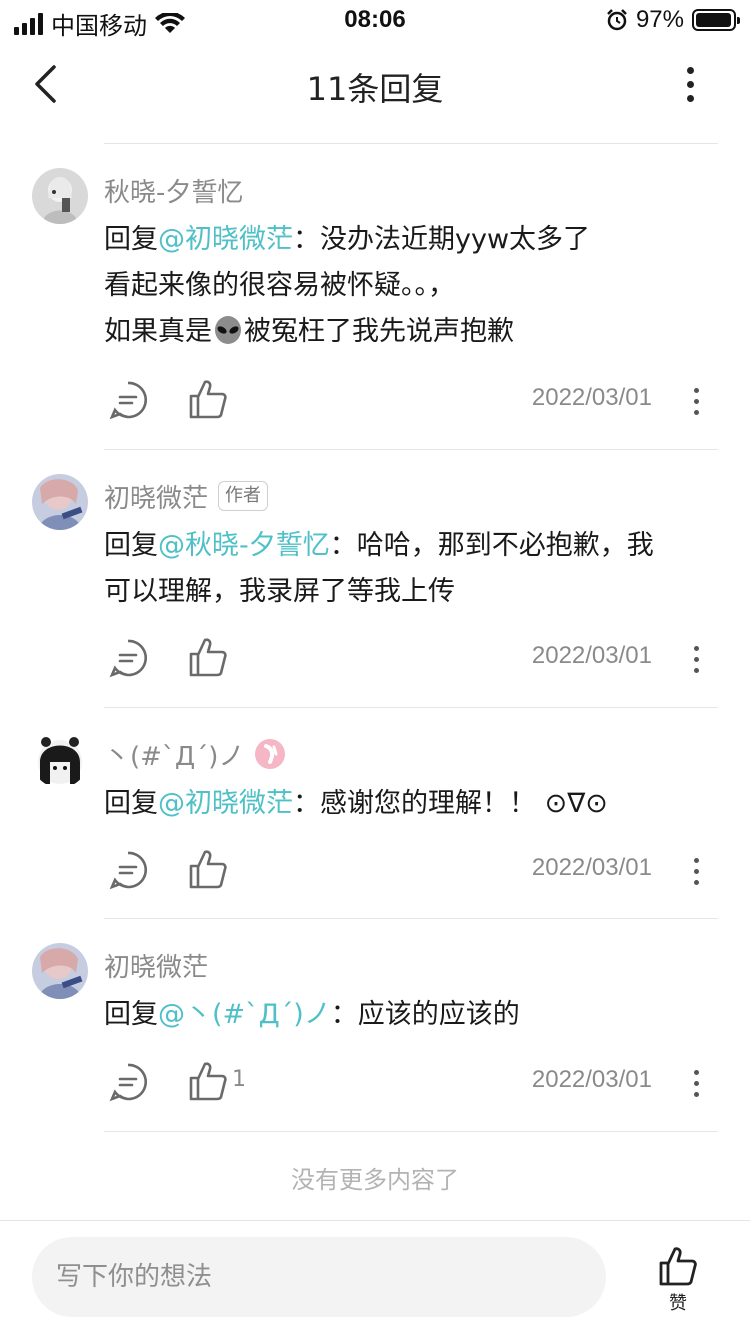 The image size is (750, 1334). I want to click on status-bar: 中国移动 08:06 97%, so click(375, 20).